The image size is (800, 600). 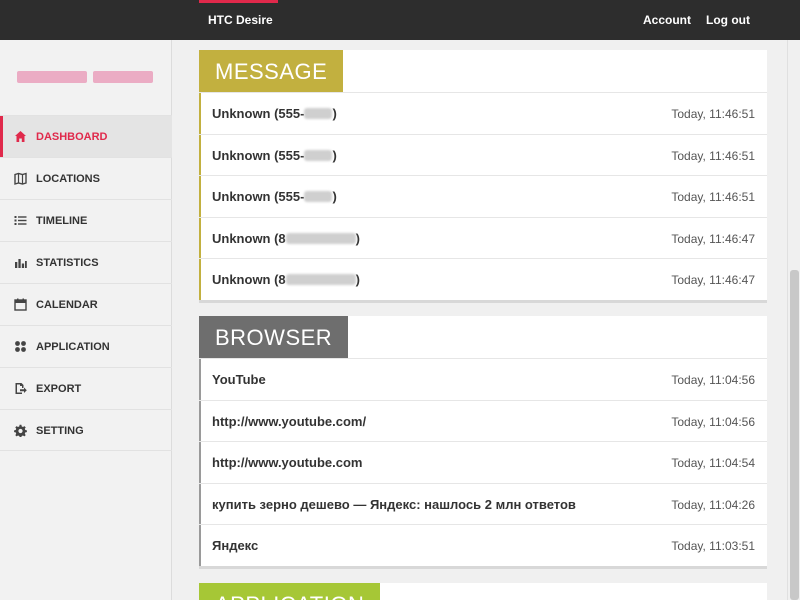 I want to click on list-icon, so click(x=20, y=220).